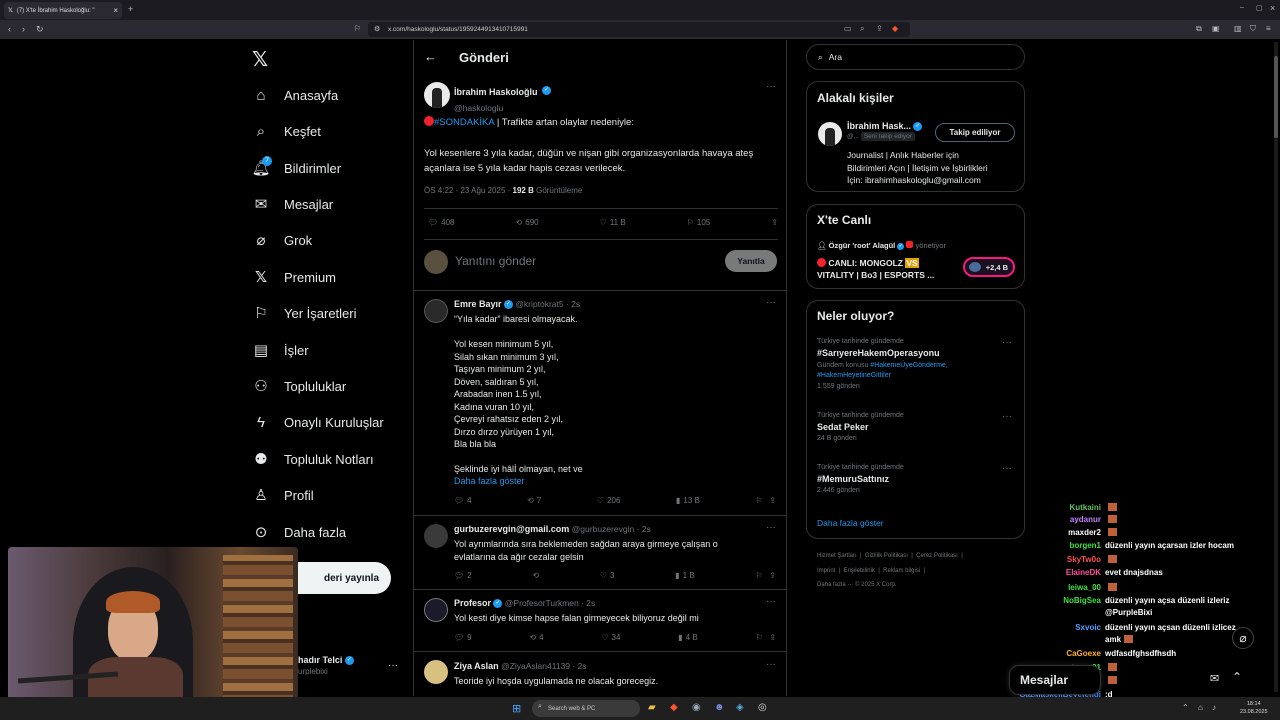  I want to click on share-button: ⇪, so click(774, 222).